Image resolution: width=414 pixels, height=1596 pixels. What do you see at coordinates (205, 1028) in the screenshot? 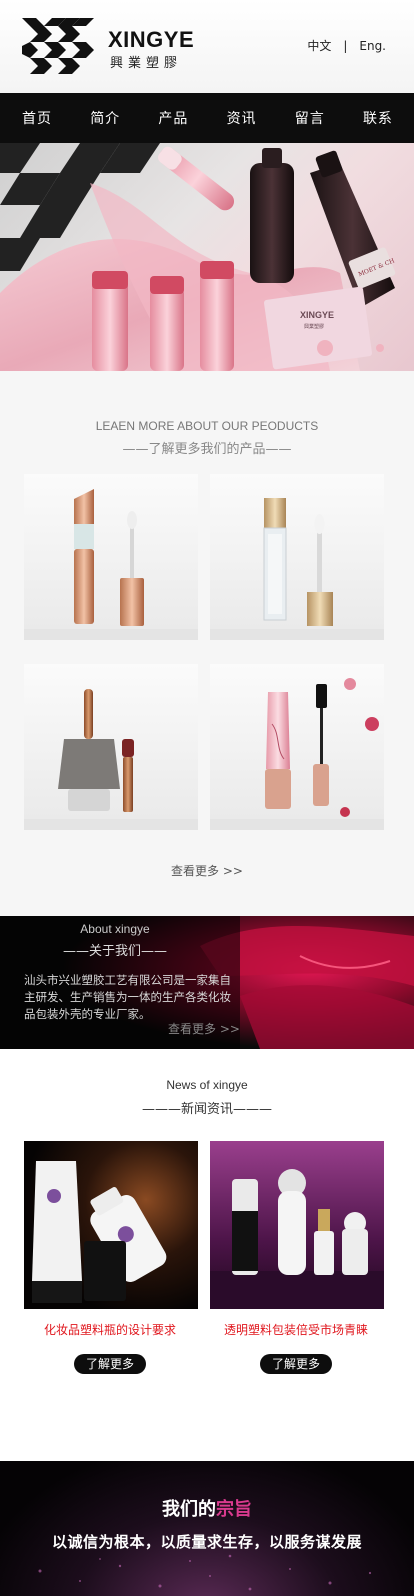
I see `about-more-link: 查看更多 >>` at bounding box center [205, 1028].